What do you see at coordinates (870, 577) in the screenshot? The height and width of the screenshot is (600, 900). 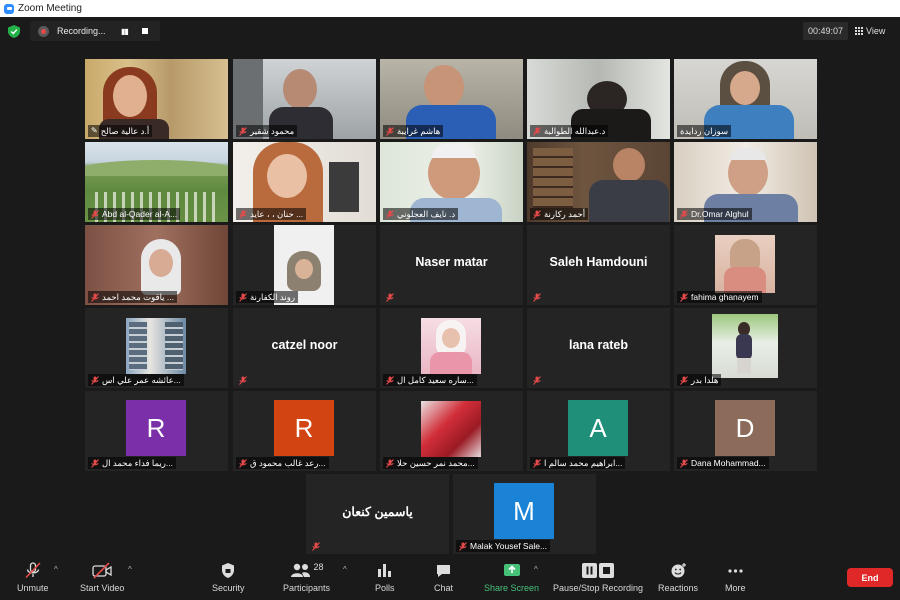 I see `end-meeting-button: End` at bounding box center [870, 577].